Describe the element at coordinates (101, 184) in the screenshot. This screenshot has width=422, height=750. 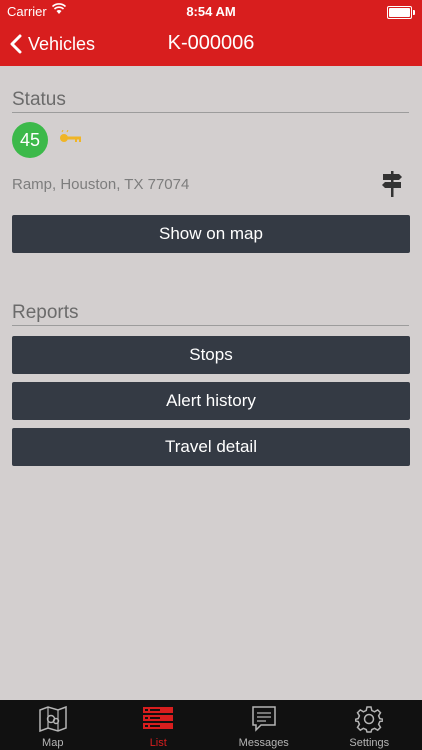
I see `vehicle-address: Ramp, Houston, TX 77074` at that location.